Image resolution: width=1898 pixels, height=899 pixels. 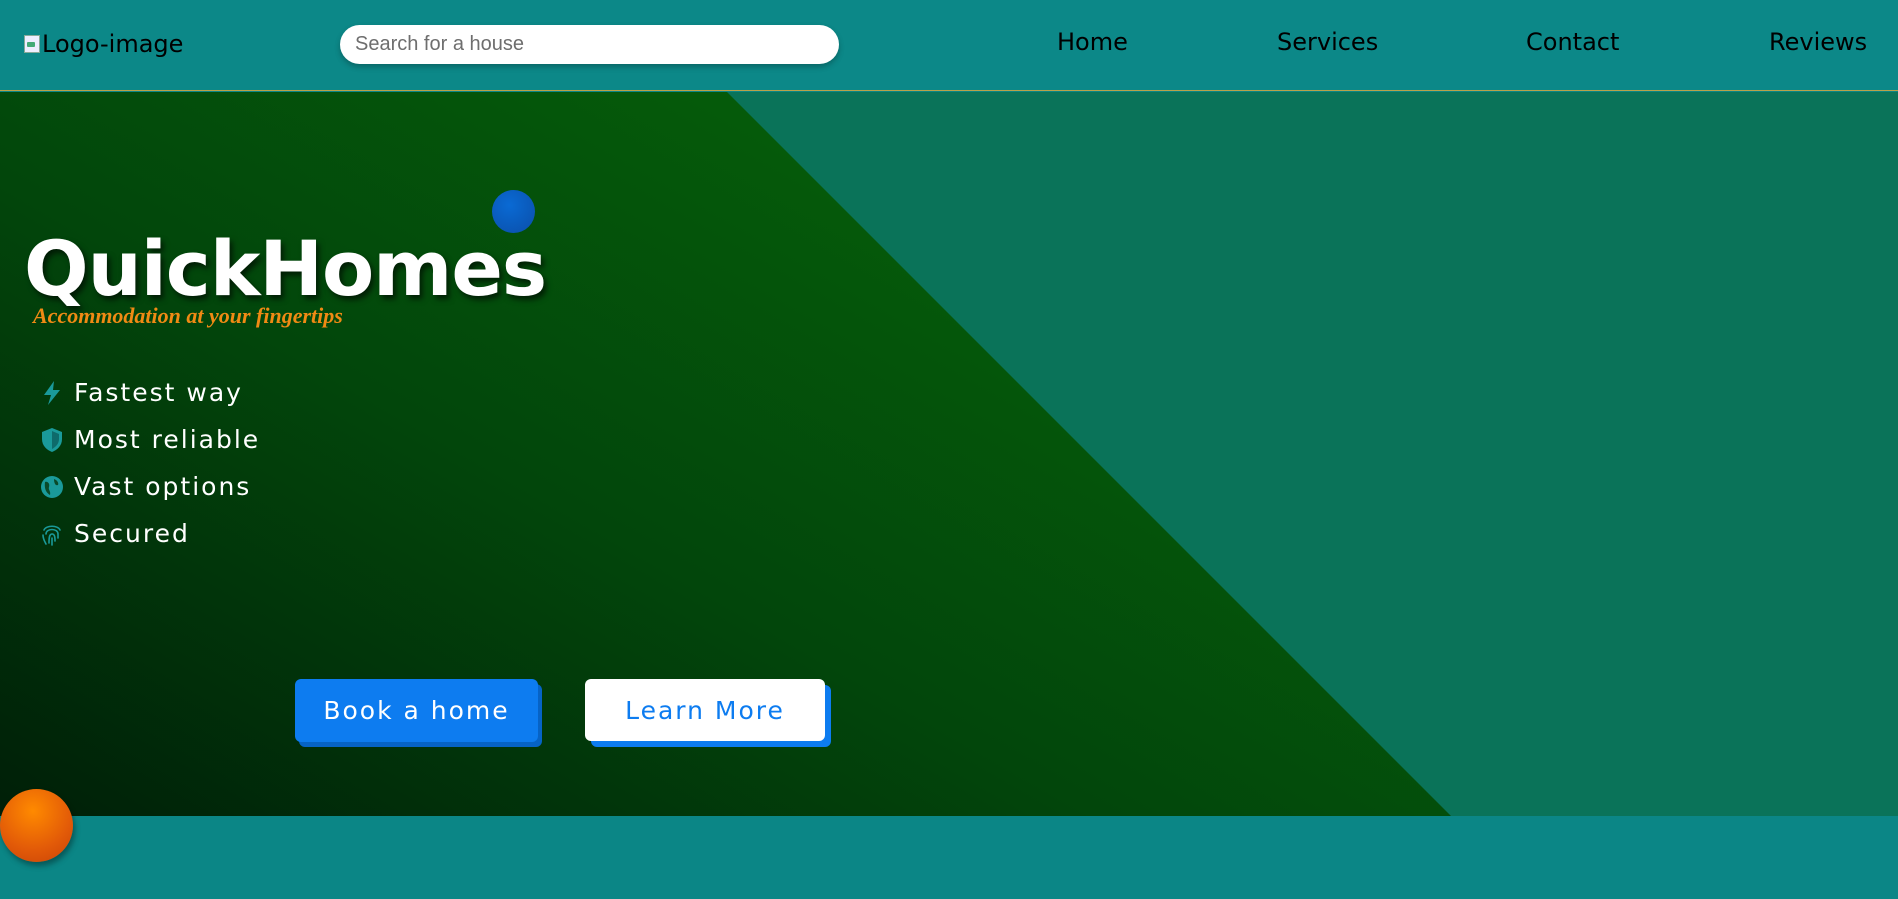 I want to click on nav-services: Services, so click(x=1327, y=42).